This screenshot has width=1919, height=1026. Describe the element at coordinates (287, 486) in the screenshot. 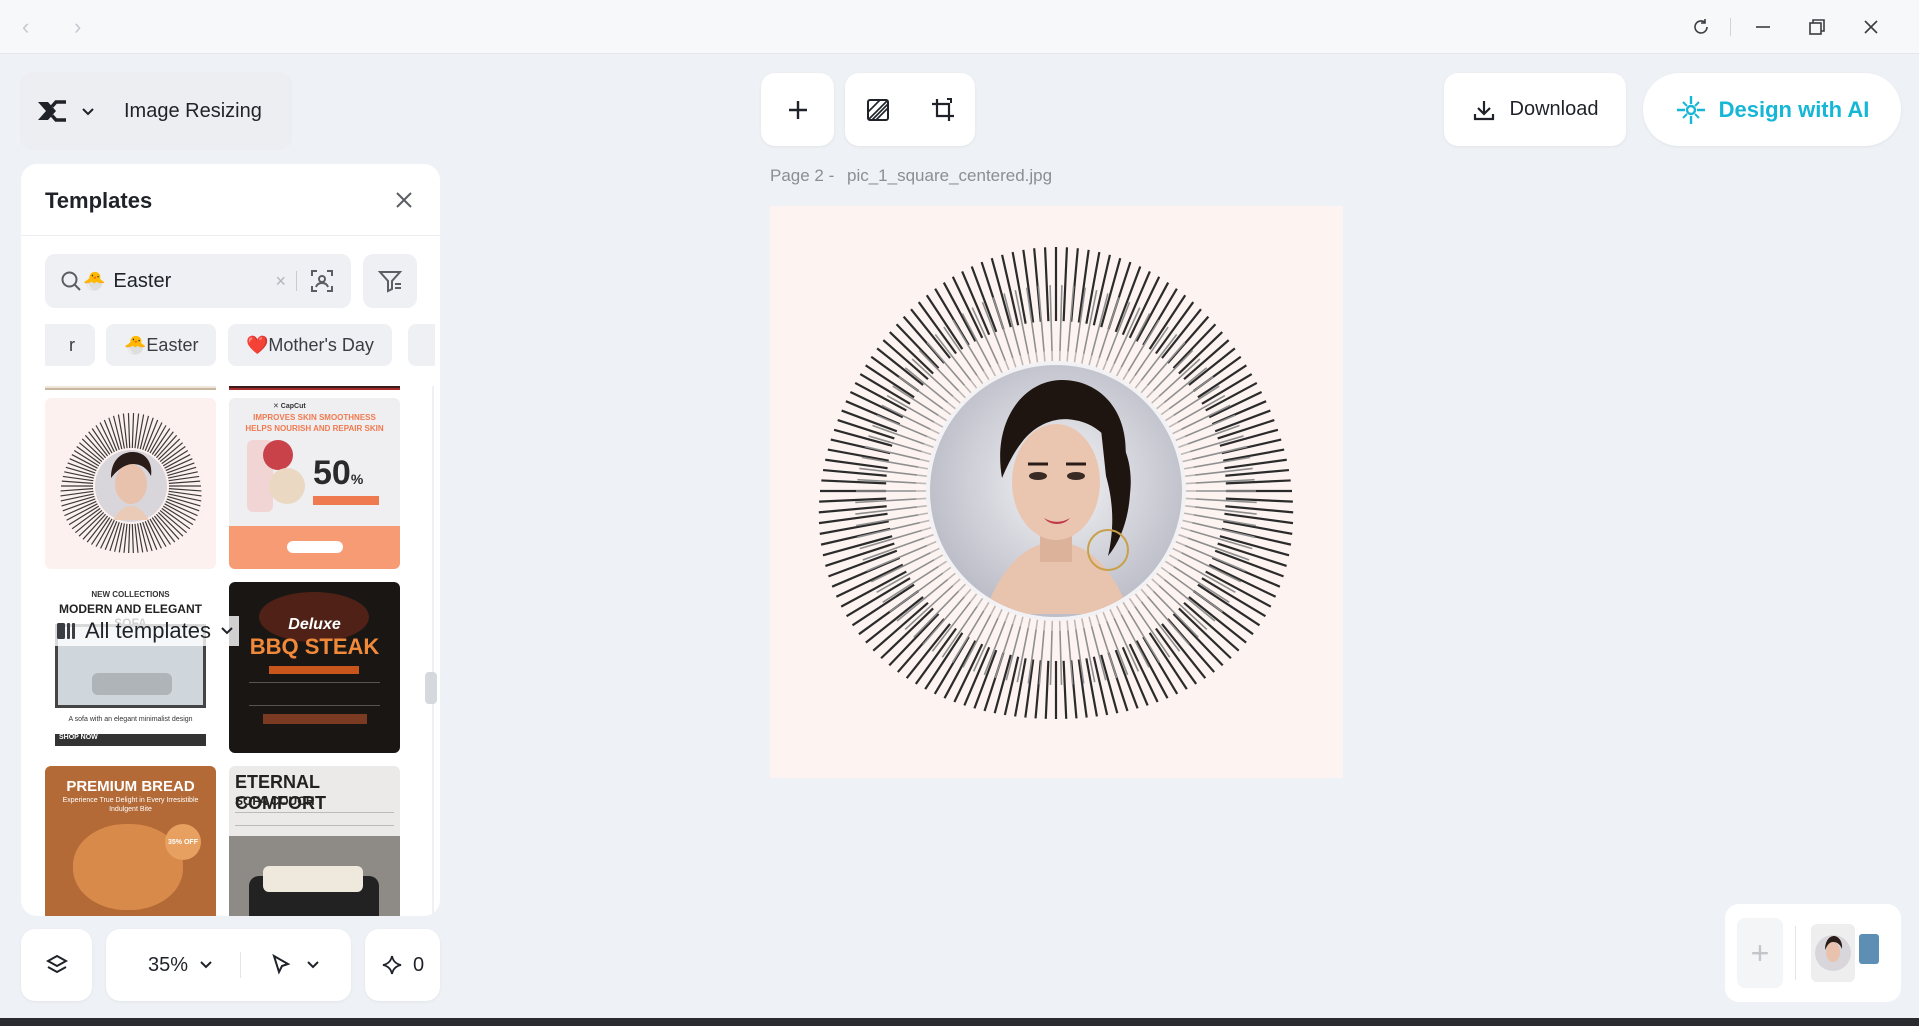

I see `shell-decoration` at that location.